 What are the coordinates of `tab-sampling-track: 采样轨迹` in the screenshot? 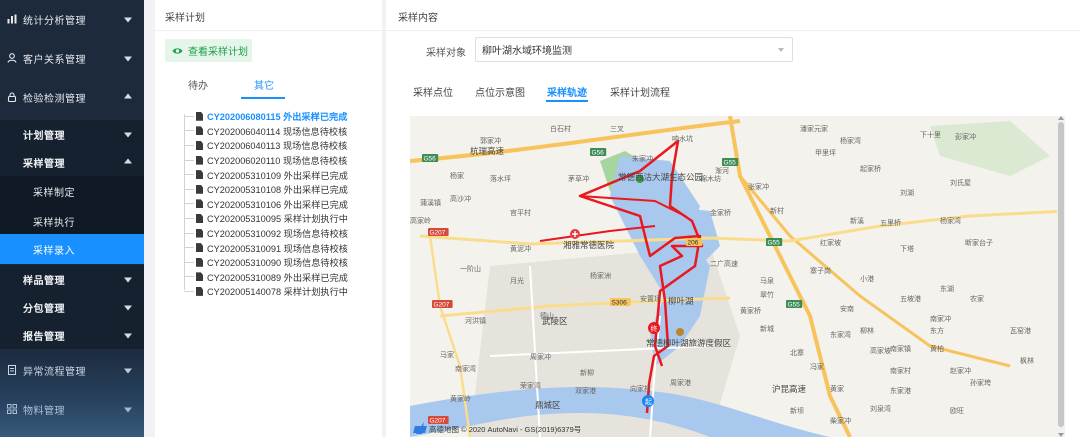 It's located at (567, 91).